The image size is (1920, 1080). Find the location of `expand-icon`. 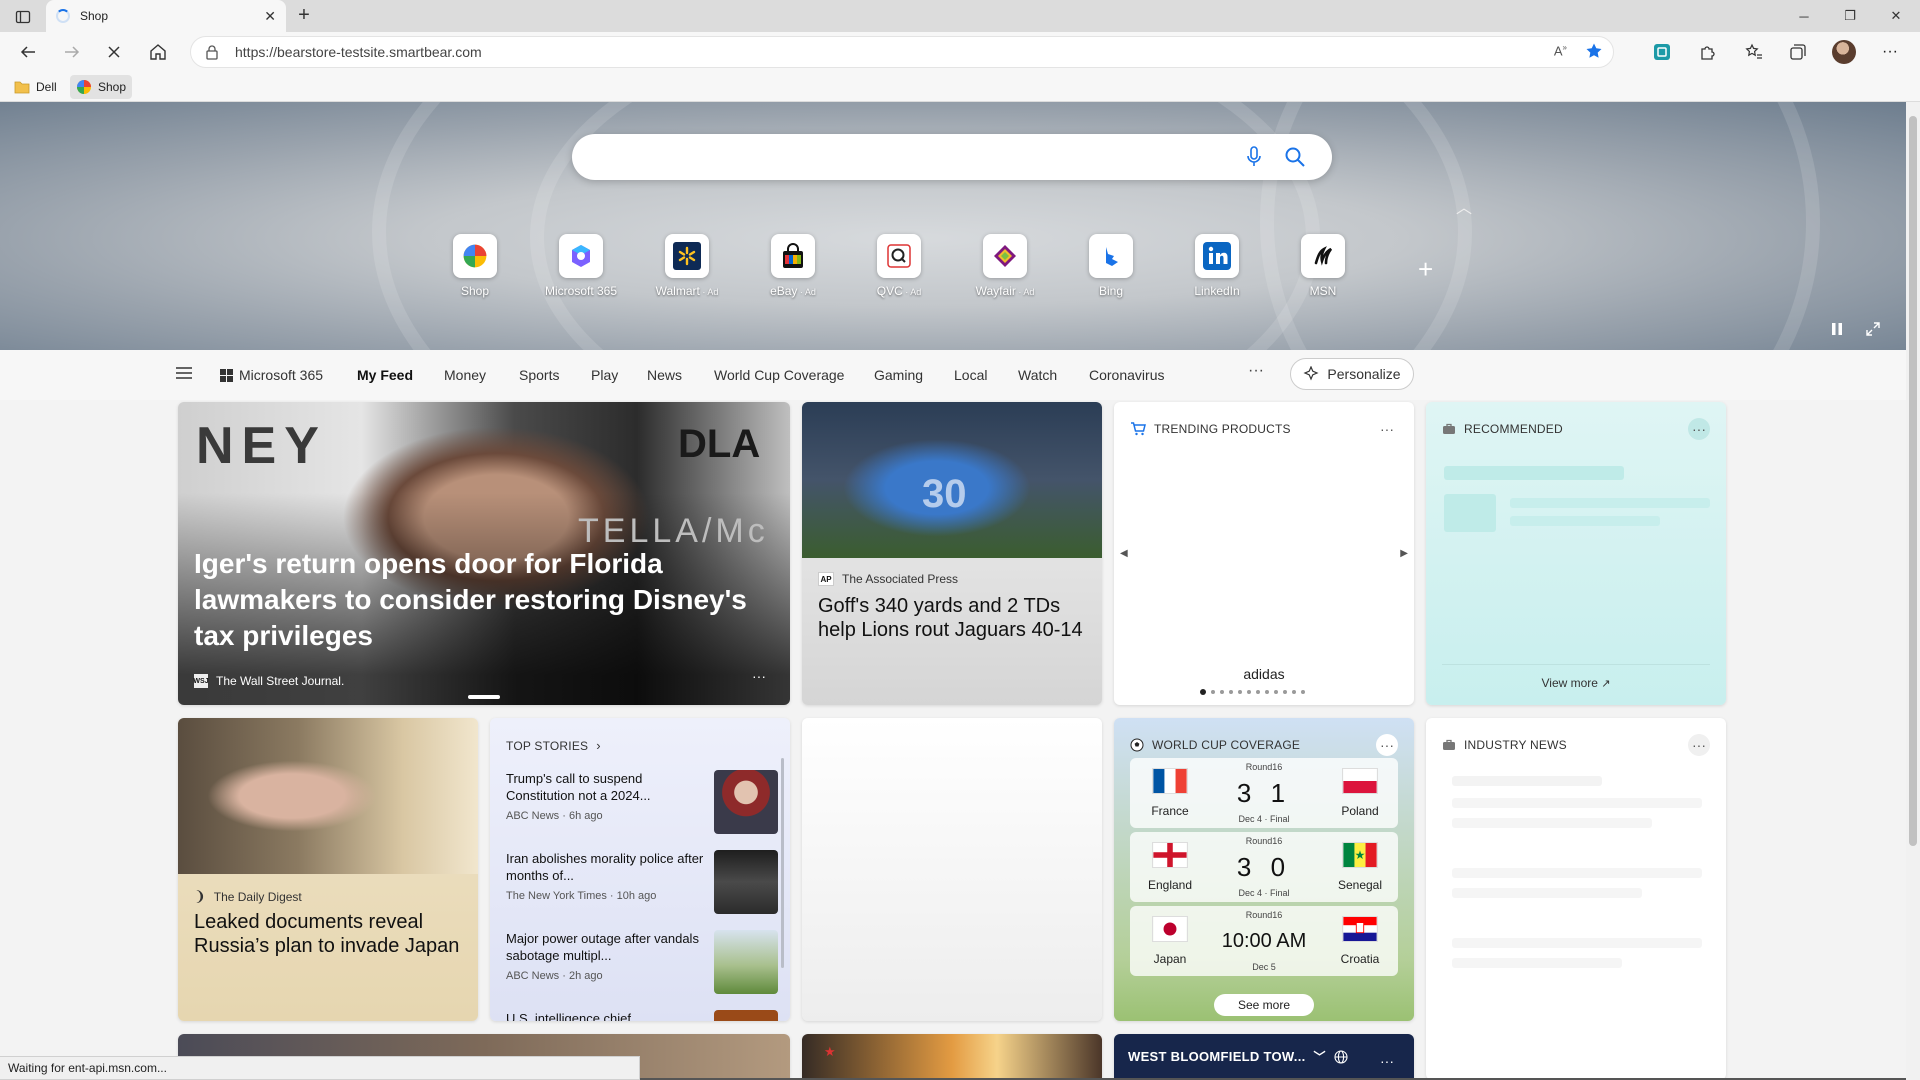

expand-icon is located at coordinates (1873, 329).